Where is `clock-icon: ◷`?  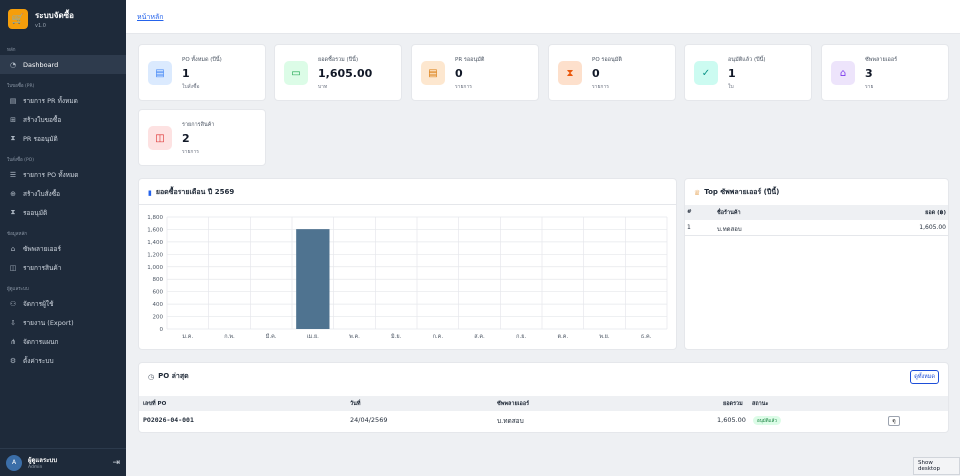
clock-icon: ◷ is located at coordinates (151, 376).